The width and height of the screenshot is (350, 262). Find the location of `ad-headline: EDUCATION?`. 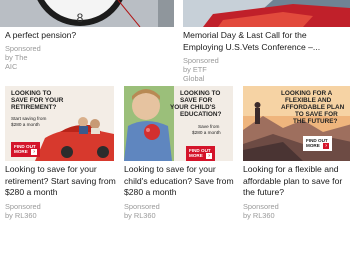

ad-headline: EDUCATION? is located at coordinates (201, 114).